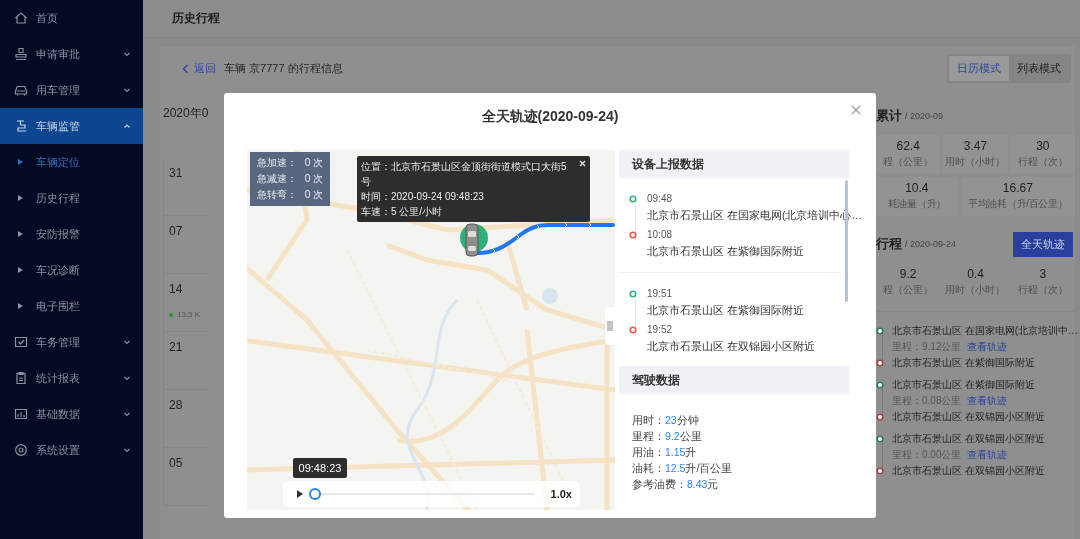 The height and width of the screenshot is (539, 1080). What do you see at coordinates (71, 90) in the screenshot?
I see `sidebar-item: 用车管理` at bounding box center [71, 90].